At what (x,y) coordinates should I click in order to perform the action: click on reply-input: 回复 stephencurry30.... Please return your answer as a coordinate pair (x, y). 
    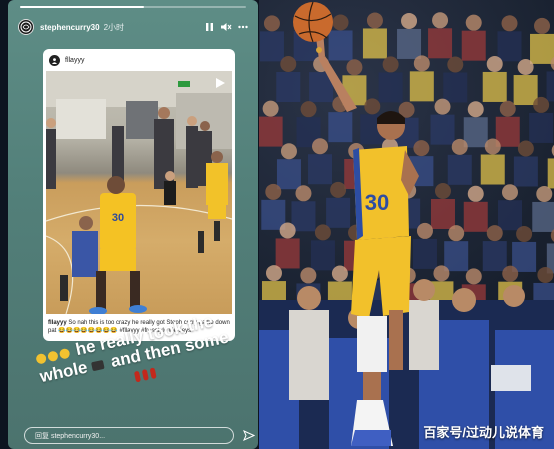
    Looking at the image, I should click on (129, 435).